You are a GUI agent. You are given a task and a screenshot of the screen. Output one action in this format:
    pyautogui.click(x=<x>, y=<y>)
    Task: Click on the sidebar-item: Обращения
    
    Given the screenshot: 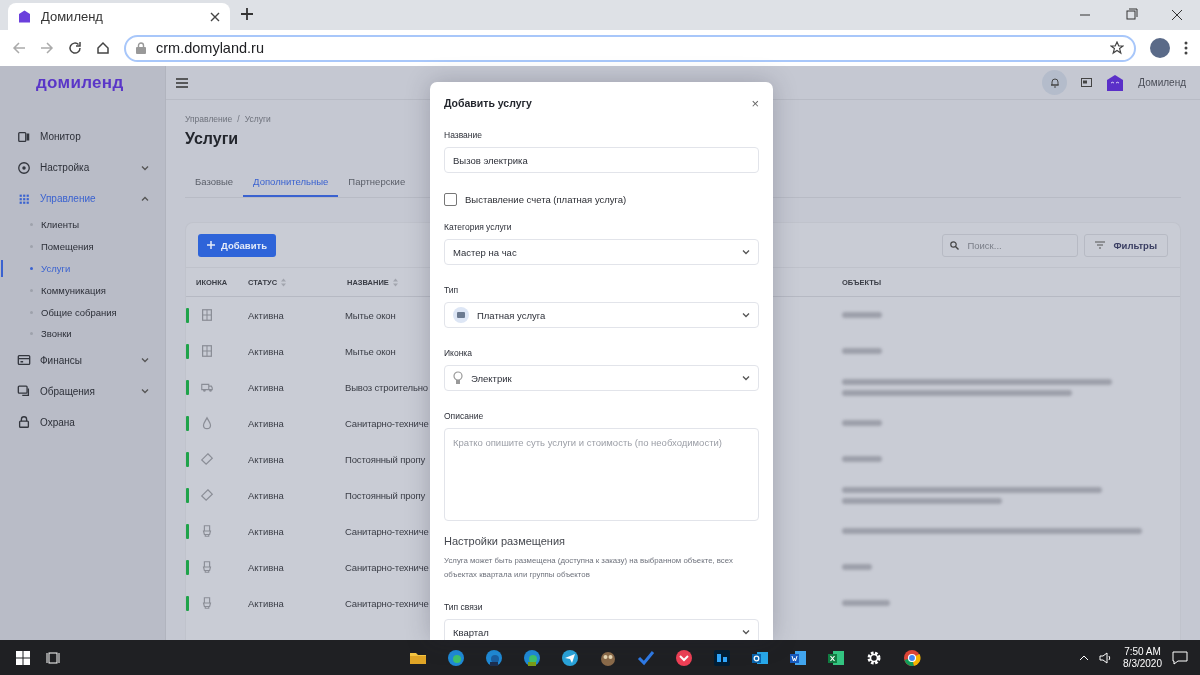 What is the action you would take?
    pyautogui.click(x=82, y=391)
    